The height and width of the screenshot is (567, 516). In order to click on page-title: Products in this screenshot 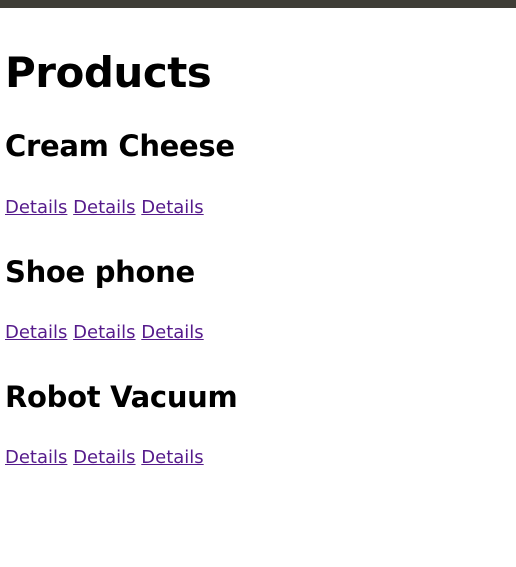, I will do `click(108, 72)`.